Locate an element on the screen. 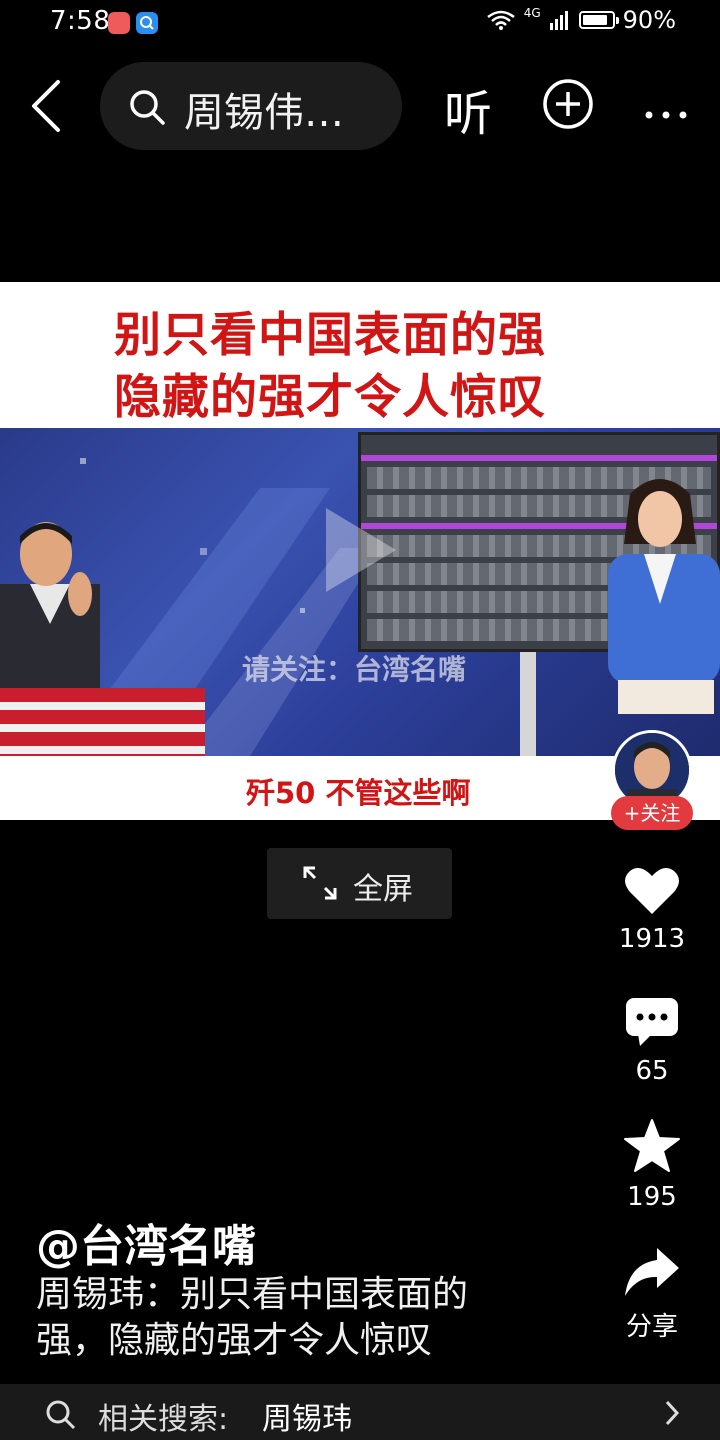 The image size is (720, 1440). host-figure is located at coordinates (50, 608).